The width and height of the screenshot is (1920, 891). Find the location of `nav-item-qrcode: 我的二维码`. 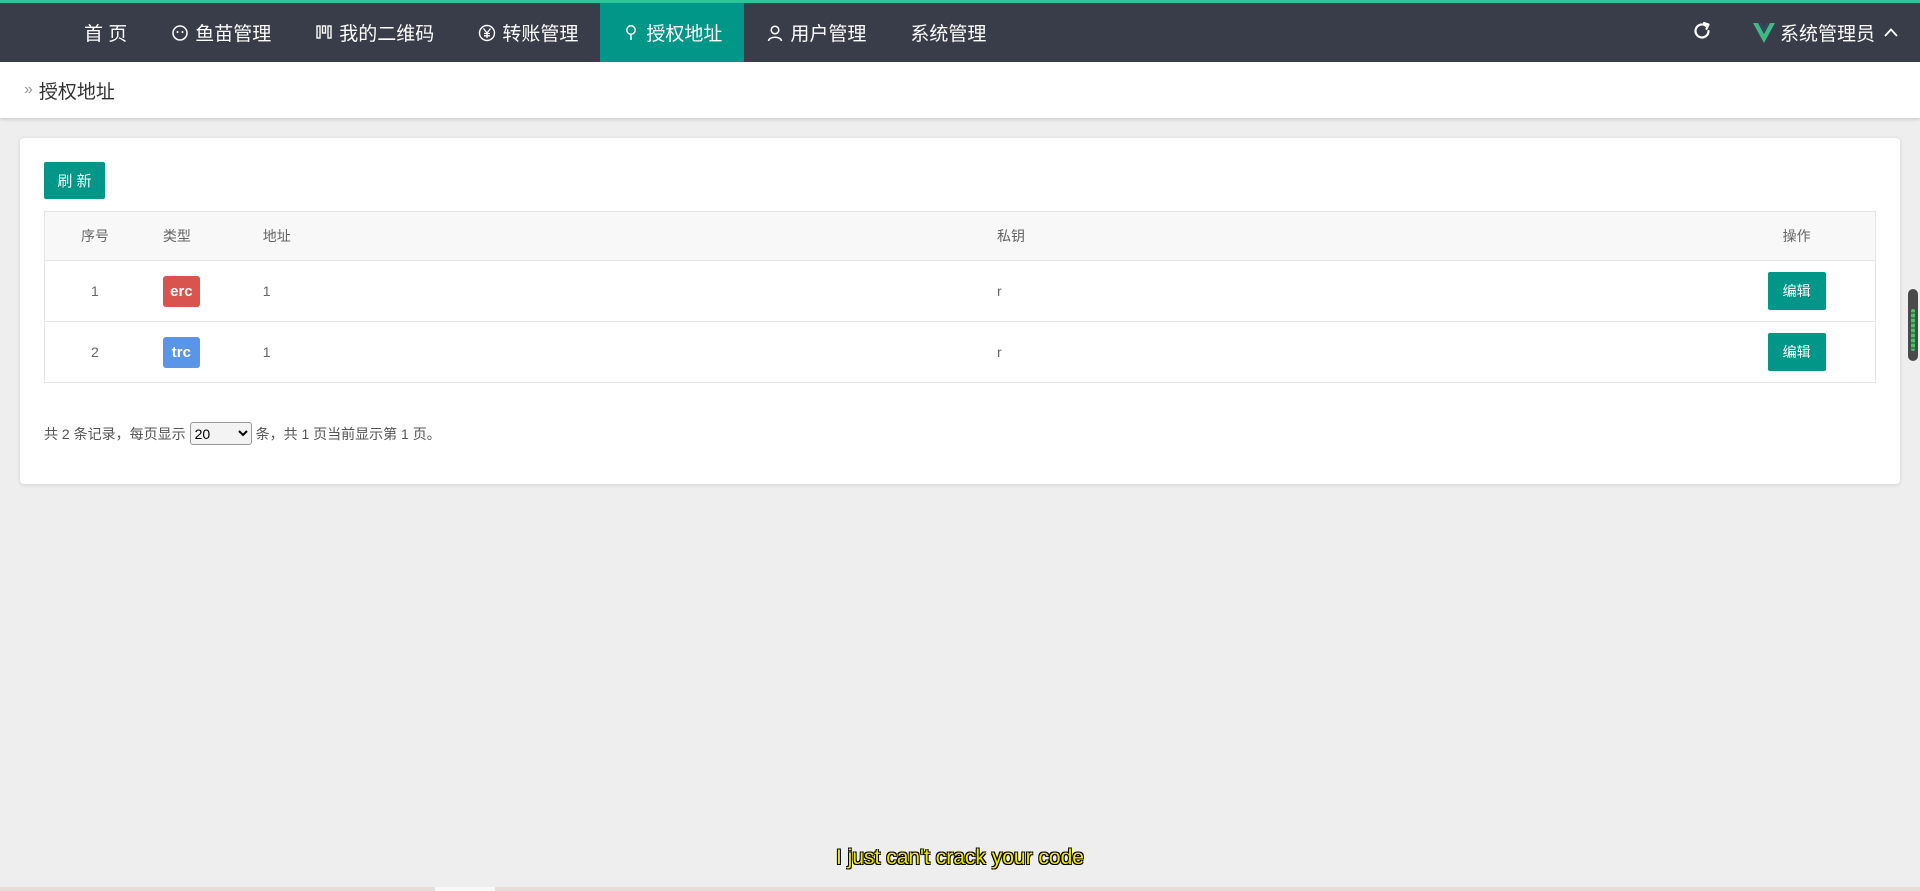

nav-item-qrcode: 我的二维码 is located at coordinates (374, 32).